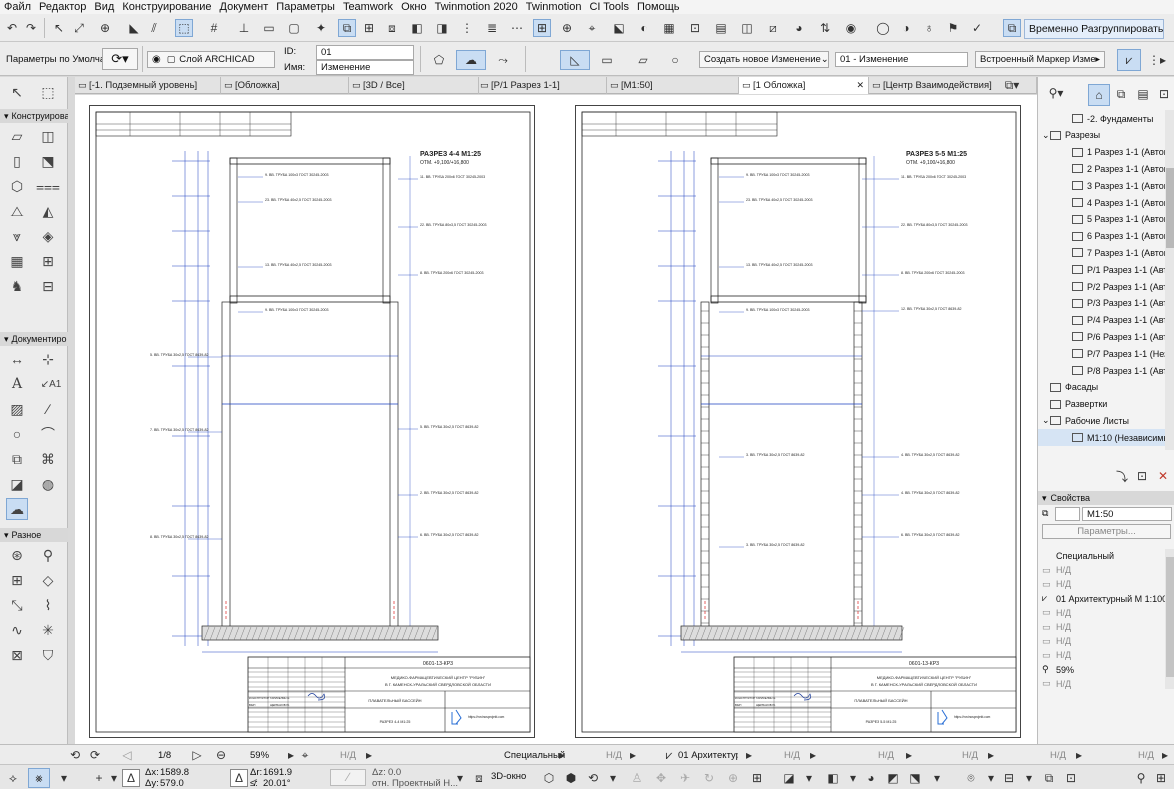 The image size is (1174, 789). I want to click on snap-grid-icon: ⊞, so click(542, 28).